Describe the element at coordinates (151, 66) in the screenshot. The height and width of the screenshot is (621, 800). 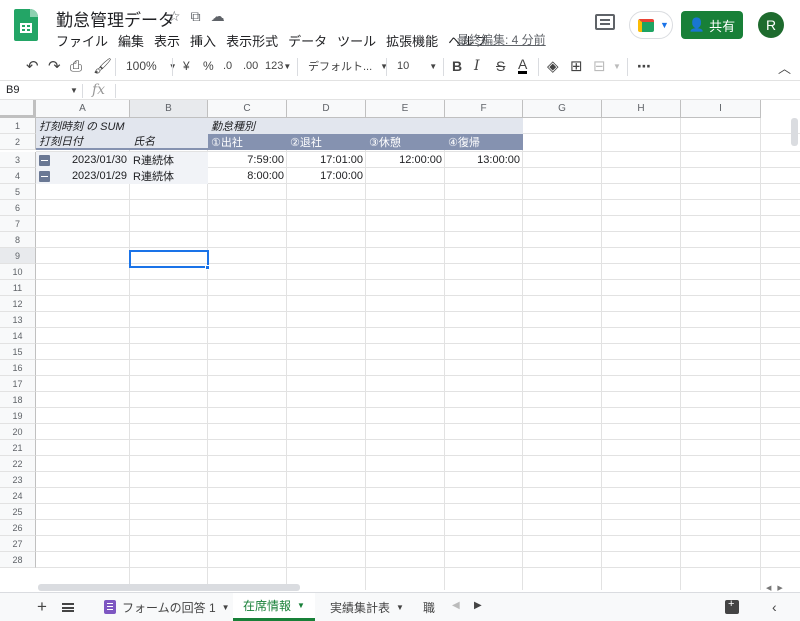
I see `zoom-select: 100%▼` at that location.